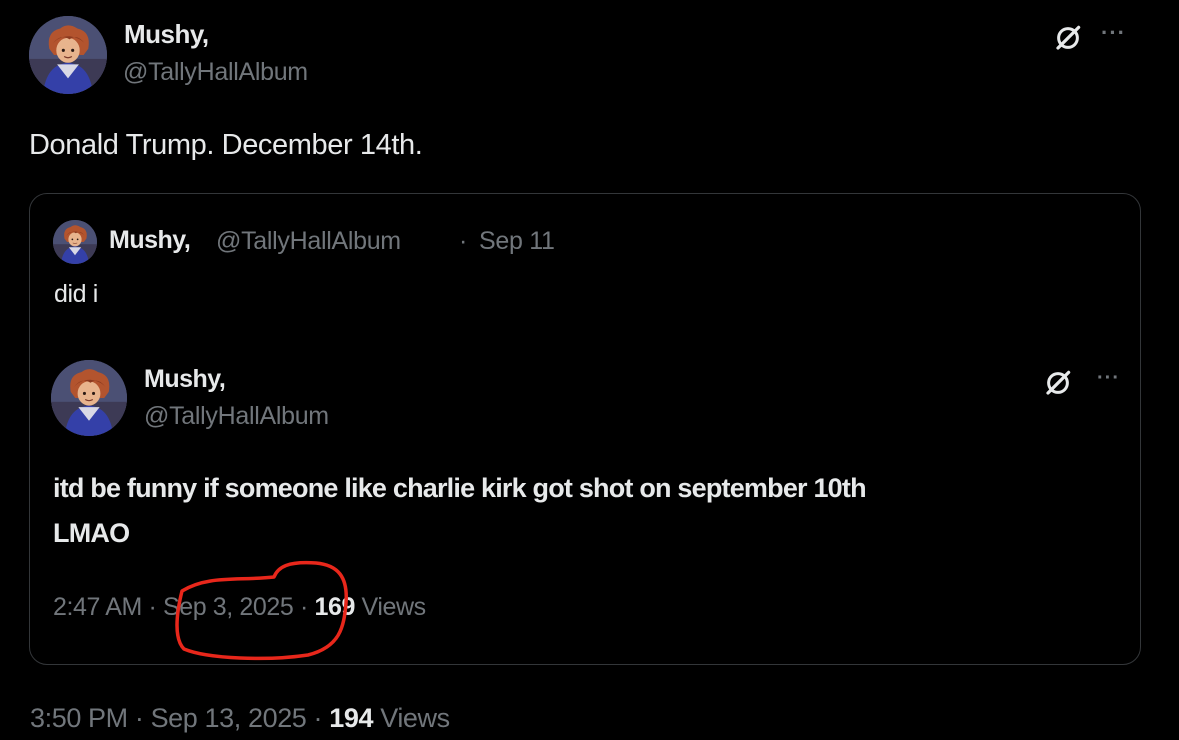 This screenshot has height=740, width=1179. What do you see at coordinates (79, 718) in the screenshot?
I see `post-time: 3:50 PM` at bounding box center [79, 718].